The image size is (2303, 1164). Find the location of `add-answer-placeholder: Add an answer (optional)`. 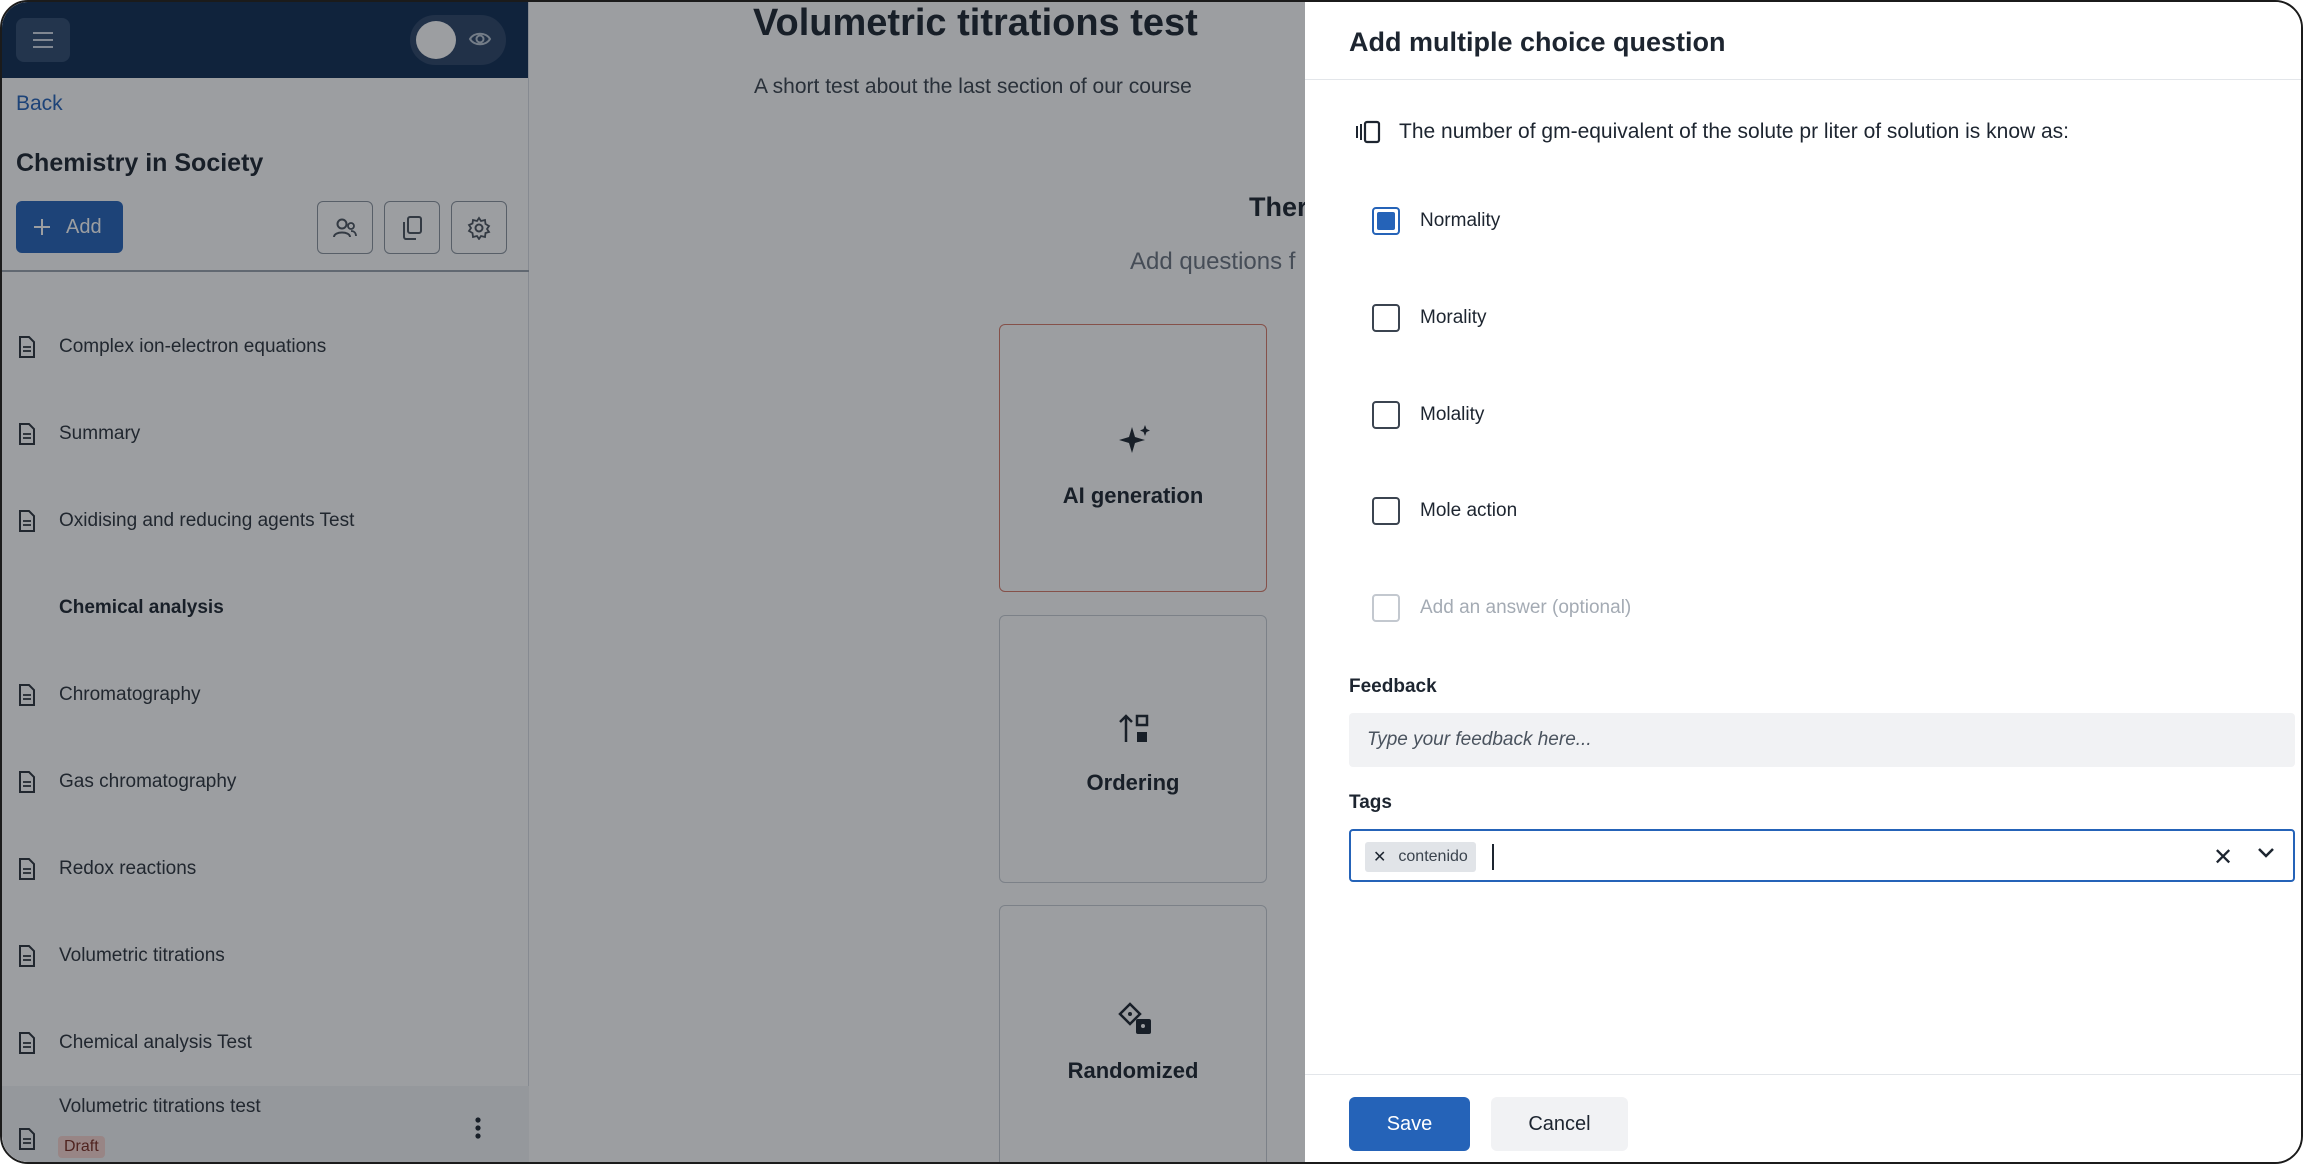

add-answer-placeholder: Add an answer (optional) is located at coordinates (1525, 608).